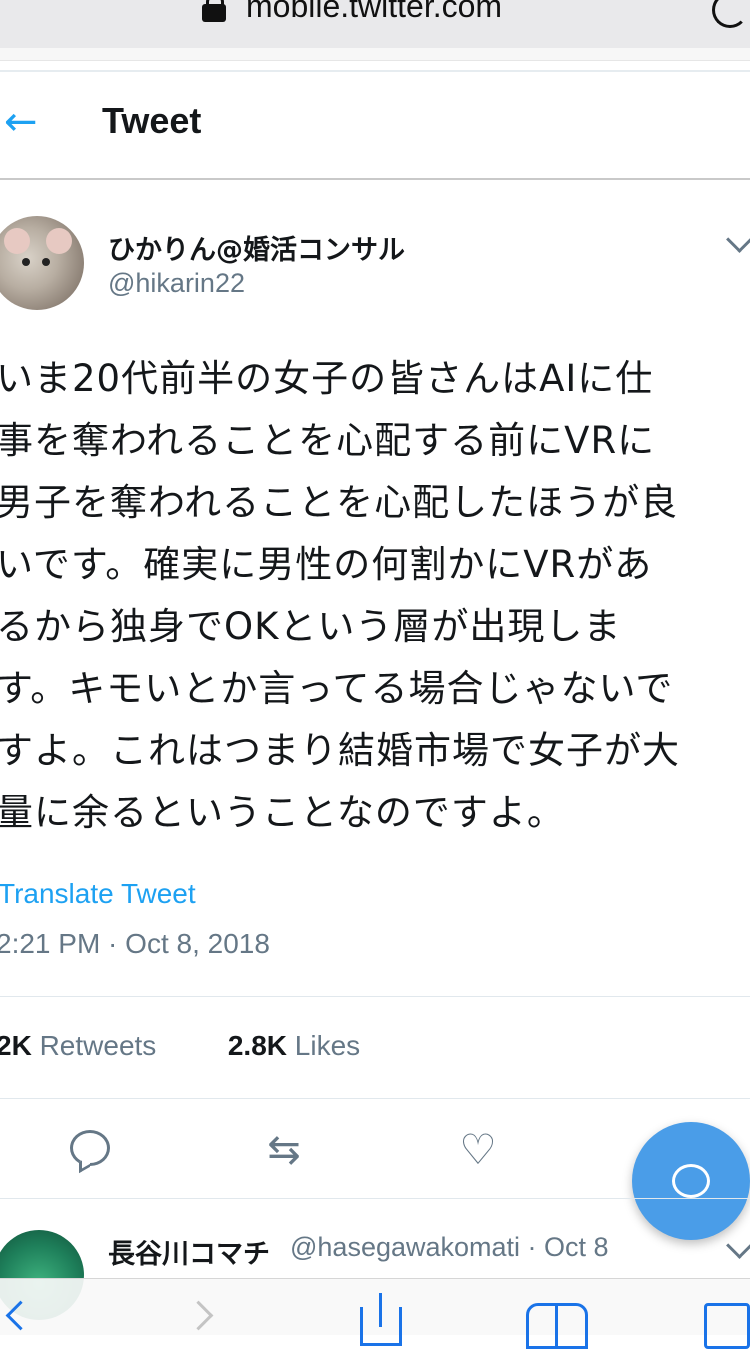 The width and height of the screenshot is (750, 1349). Describe the element at coordinates (98, 894) in the screenshot. I see `translate-tweet-link: Translate Tweet` at that location.